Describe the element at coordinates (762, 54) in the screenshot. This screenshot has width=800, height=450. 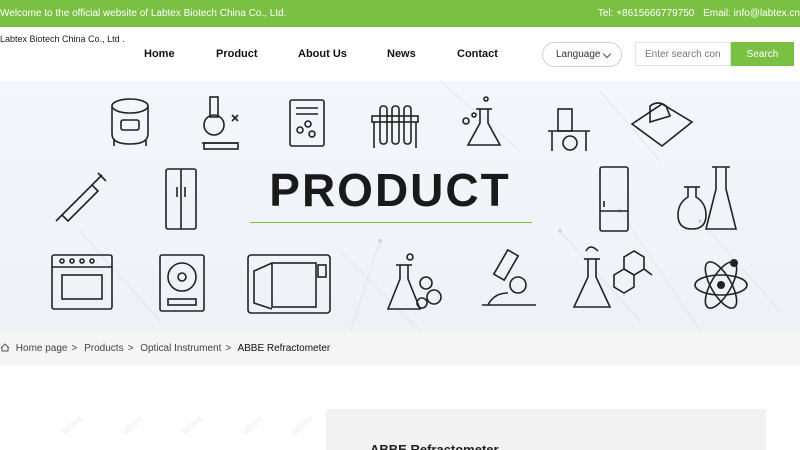
I see `search-button: Search` at that location.